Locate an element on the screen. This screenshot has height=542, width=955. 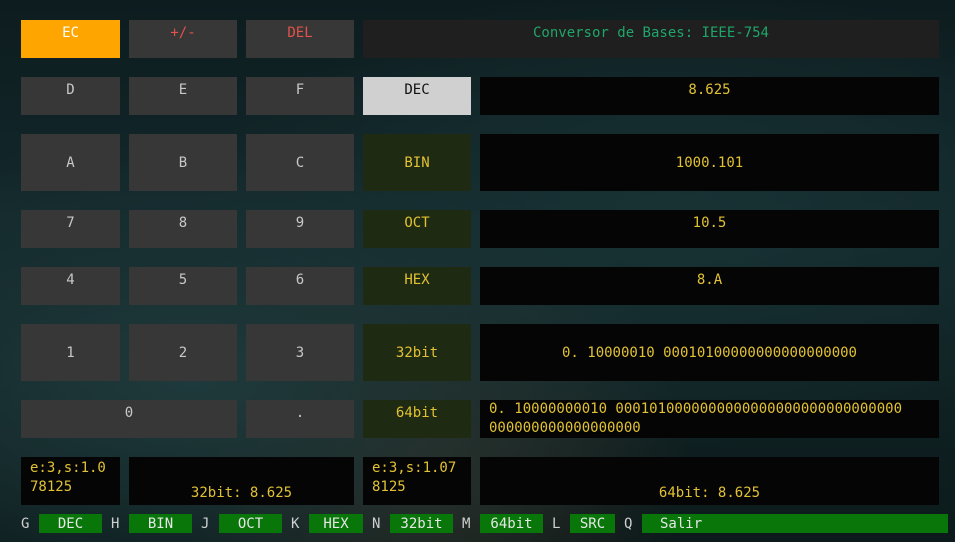
status-bin-label: BIN is located at coordinates (160, 523).